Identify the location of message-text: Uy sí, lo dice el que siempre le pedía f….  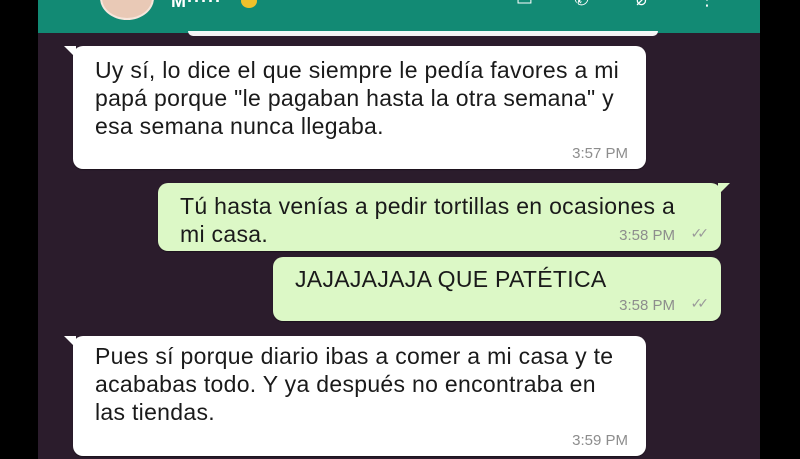
(357, 98).